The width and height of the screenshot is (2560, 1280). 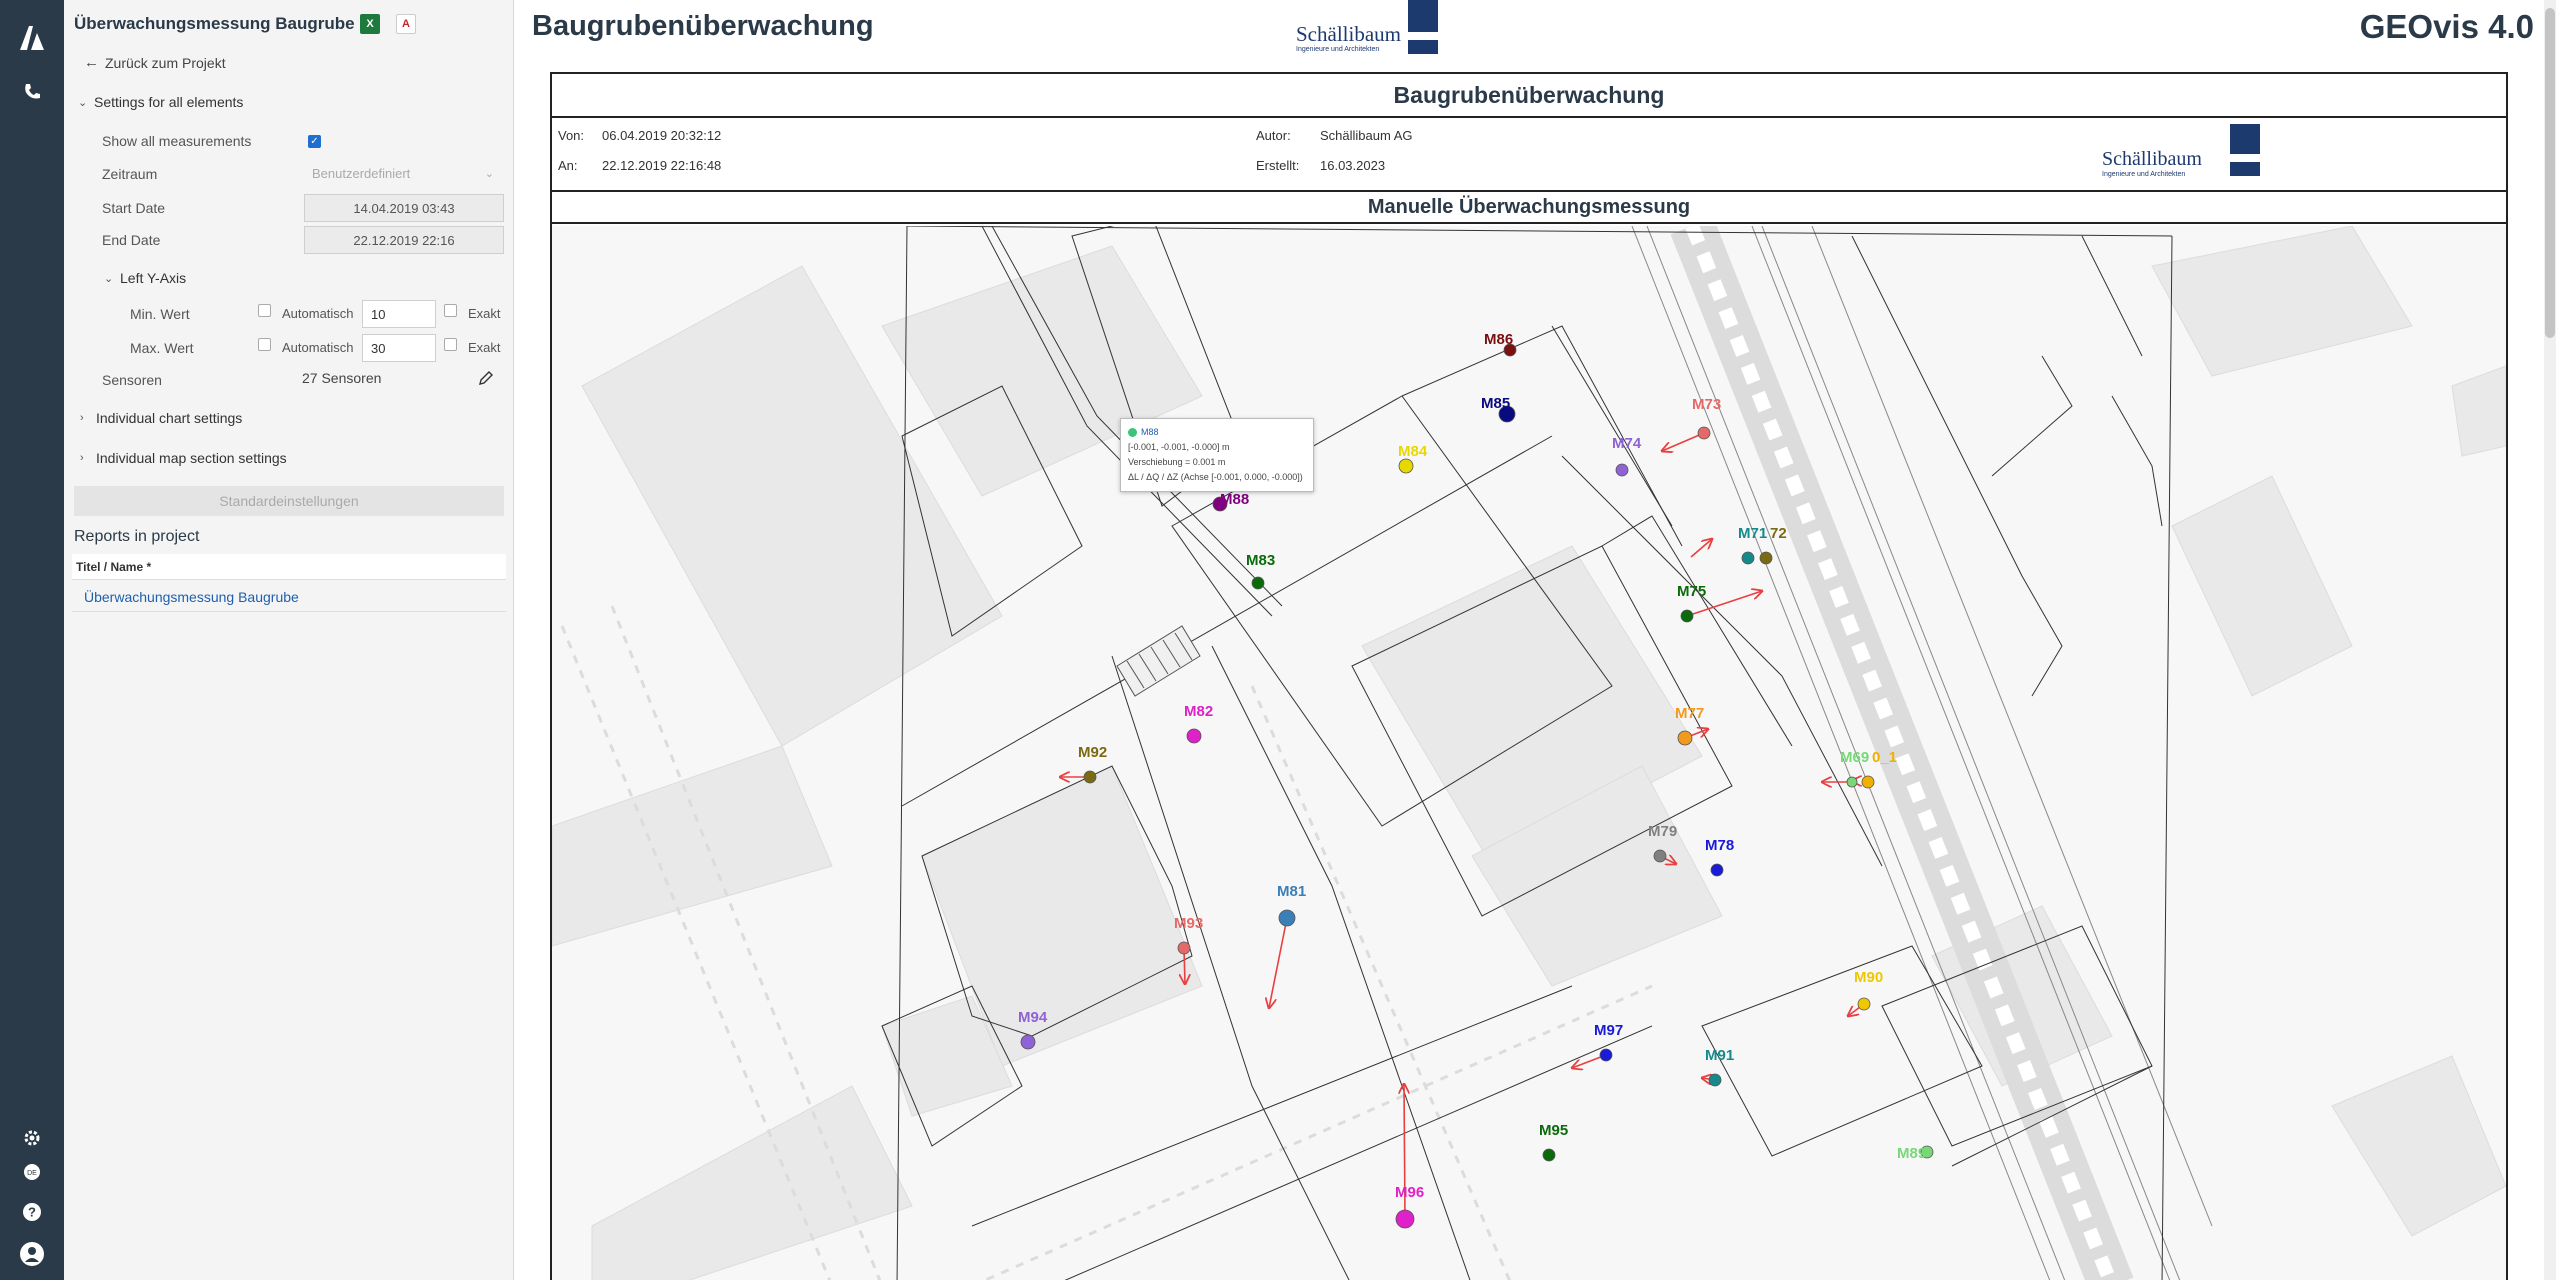 What do you see at coordinates (1627, 443) in the screenshot?
I see `sensor-label-m74: M74` at bounding box center [1627, 443].